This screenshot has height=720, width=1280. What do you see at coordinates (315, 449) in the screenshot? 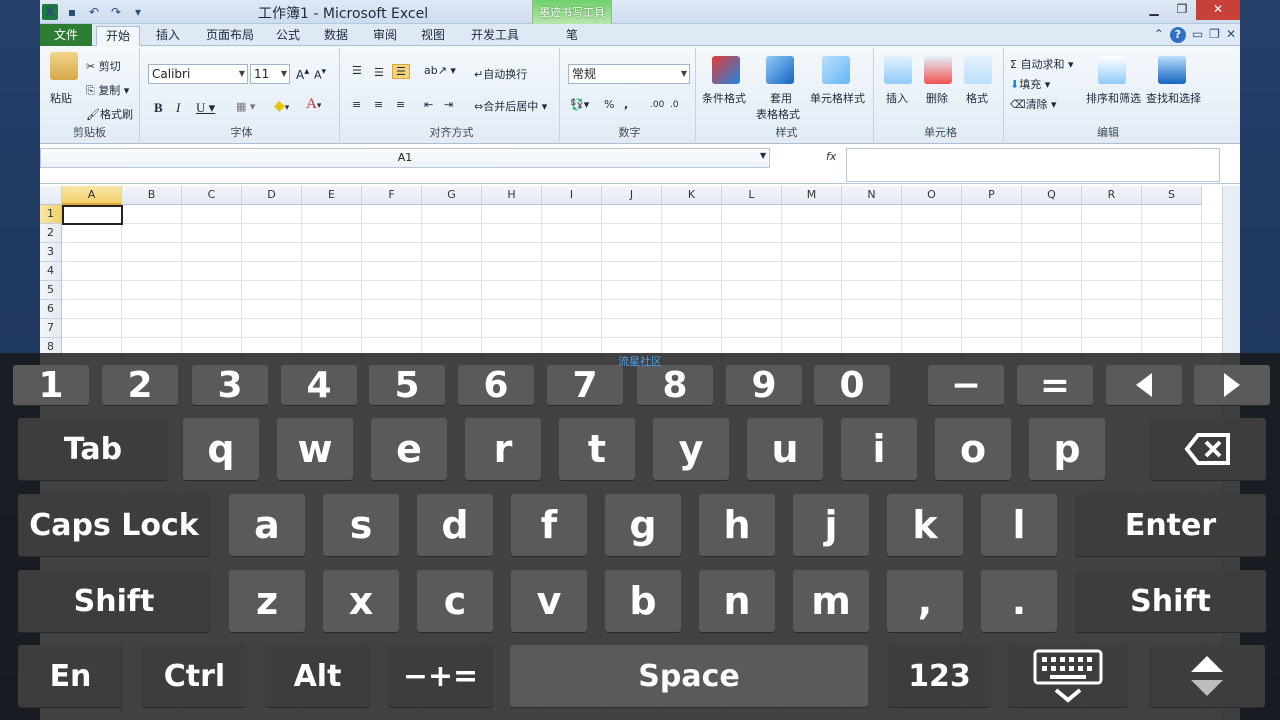
I see `key-w: w` at bounding box center [315, 449].